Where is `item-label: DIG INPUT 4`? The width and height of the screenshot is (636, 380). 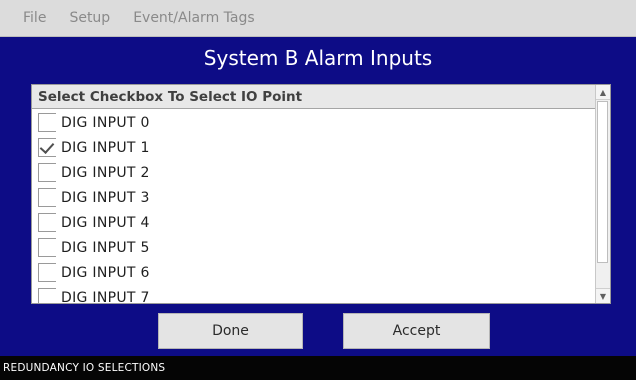
item-label: DIG INPUT 4 is located at coordinates (105, 222).